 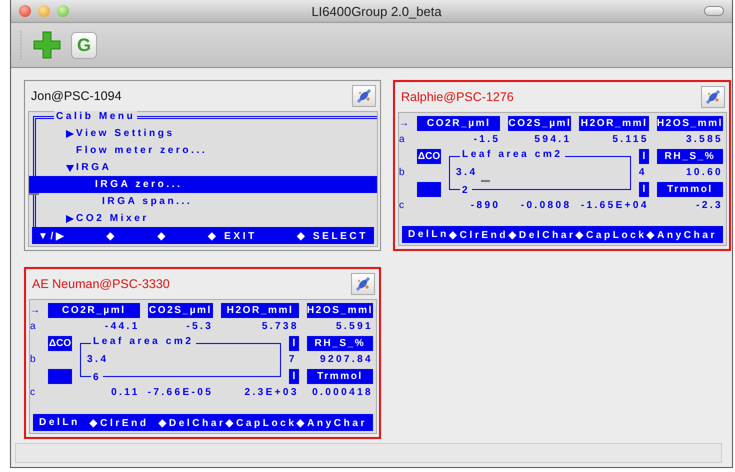 What do you see at coordinates (709, 206) in the screenshot?
I see `value-text: -2.3` at bounding box center [709, 206].